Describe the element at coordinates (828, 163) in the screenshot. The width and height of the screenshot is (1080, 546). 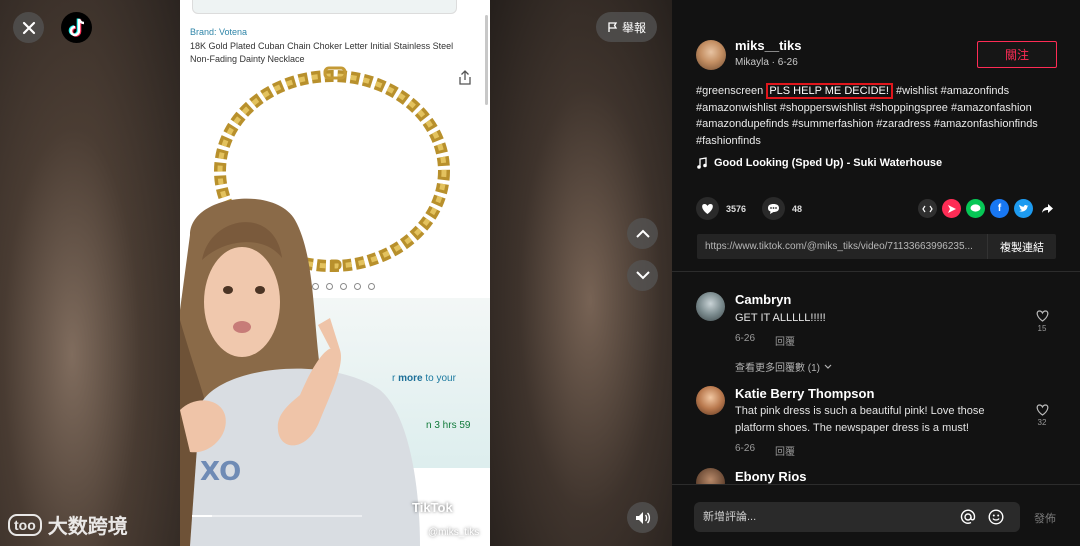
I see `music-title: Good Looking (Sped Up) - Suki Waterhouse` at that location.